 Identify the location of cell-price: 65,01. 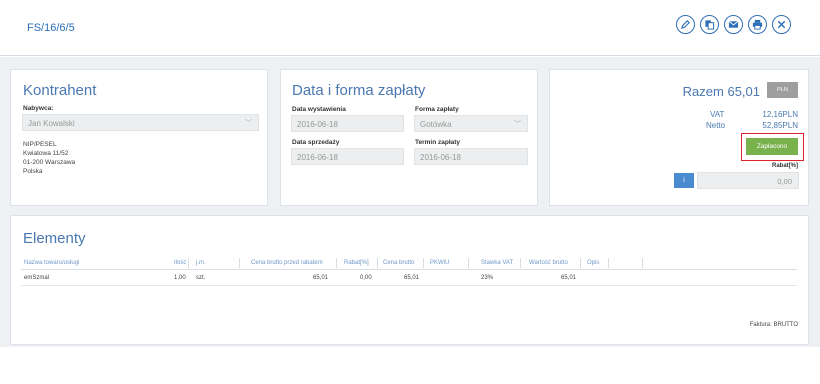
(412, 278).